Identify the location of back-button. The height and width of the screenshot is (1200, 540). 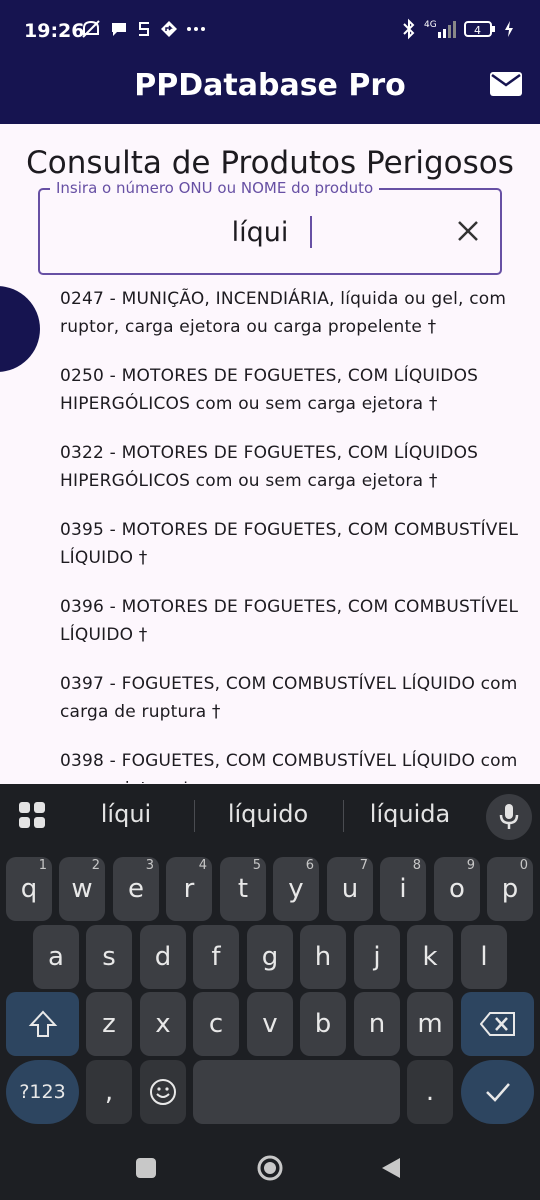
(391, 1170).